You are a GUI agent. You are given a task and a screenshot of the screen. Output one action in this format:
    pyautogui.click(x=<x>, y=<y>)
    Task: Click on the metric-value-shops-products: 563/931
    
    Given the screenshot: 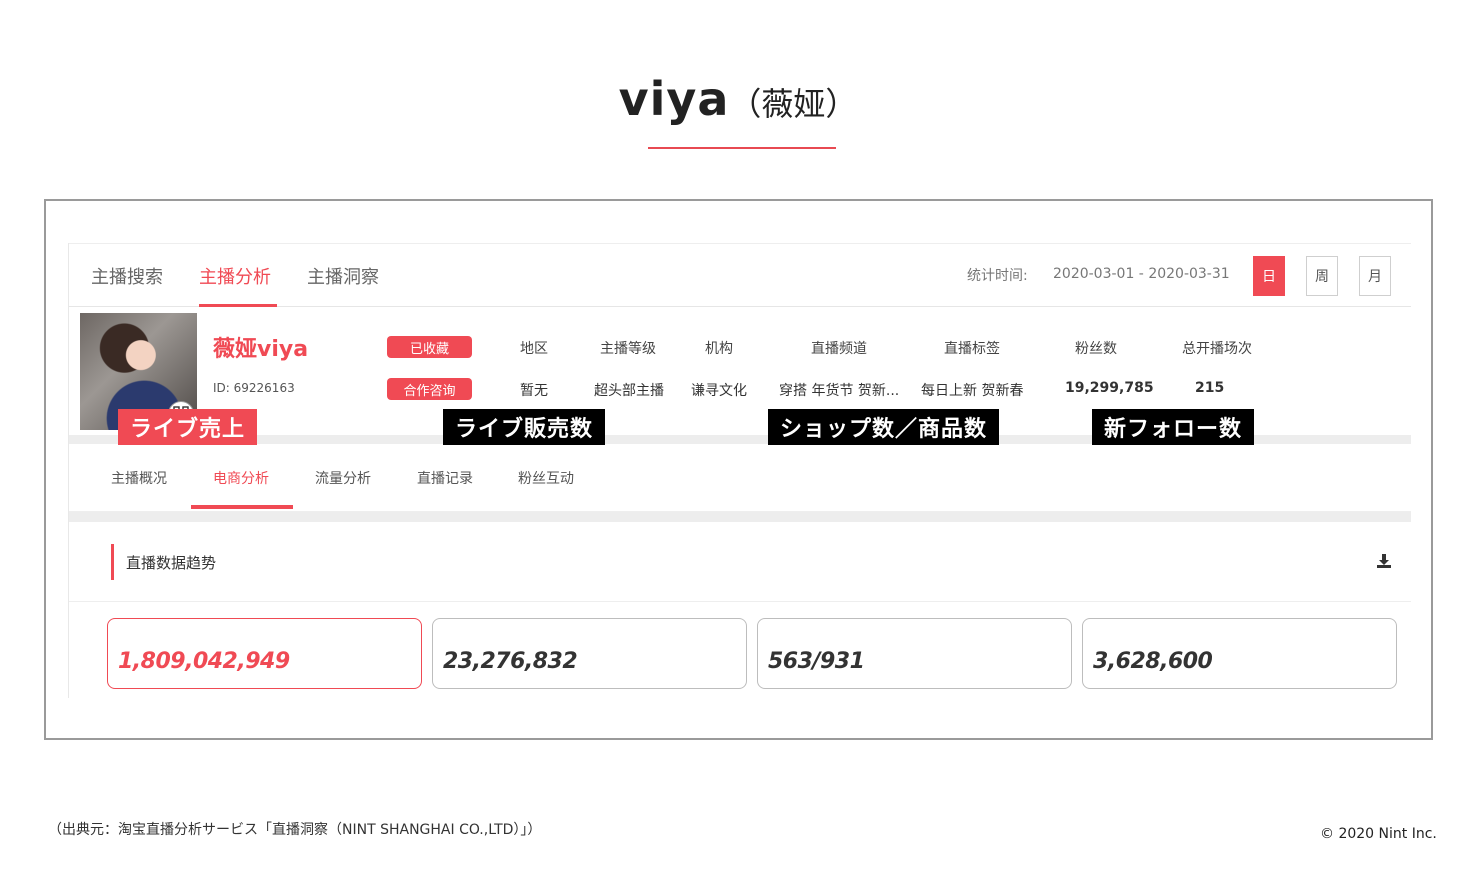 What is the action you would take?
    pyautogui.click(x=816, y=661)
    